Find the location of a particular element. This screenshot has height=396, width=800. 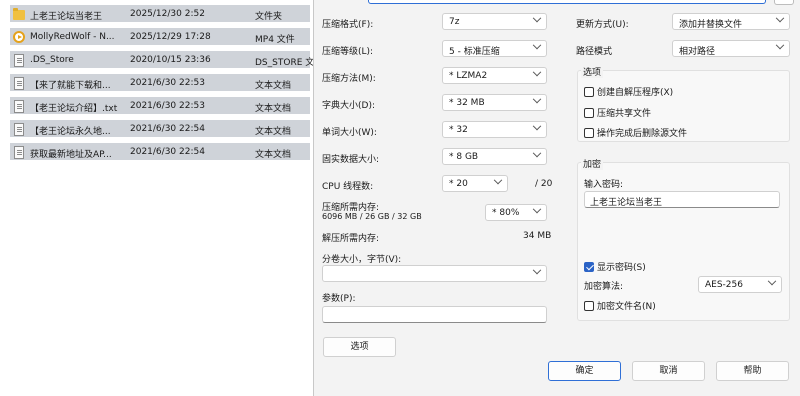

password-label: 输入密码: is located at coordinates (604, 185).